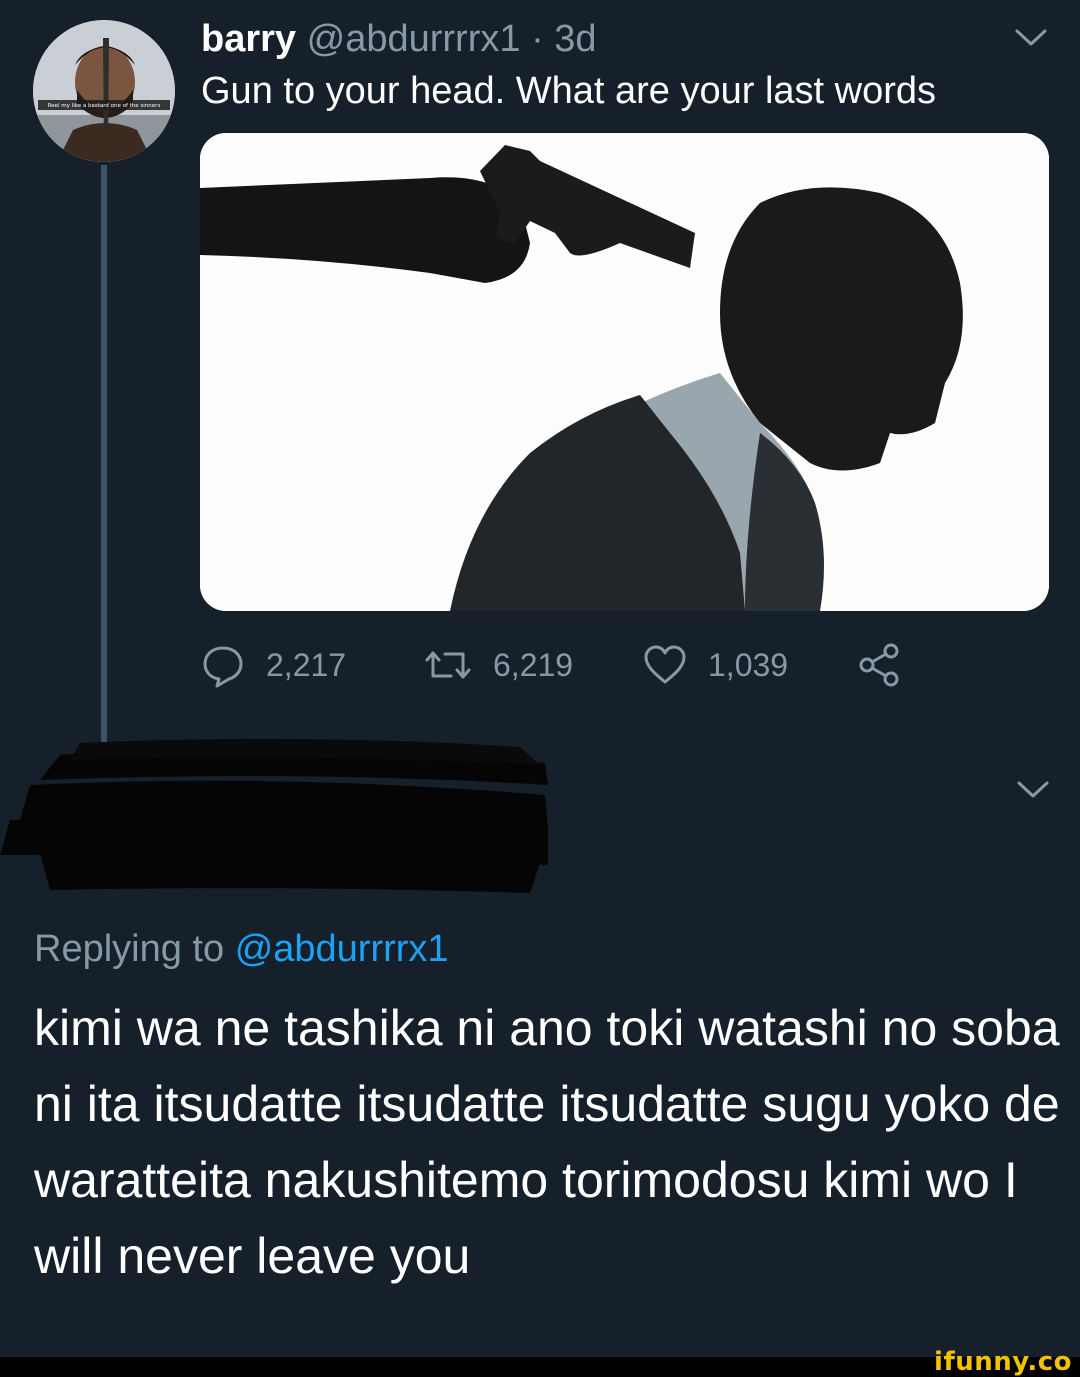  I want to click on tweet-action-bar: 2,217 6,219 1,039, so click(560, 665).